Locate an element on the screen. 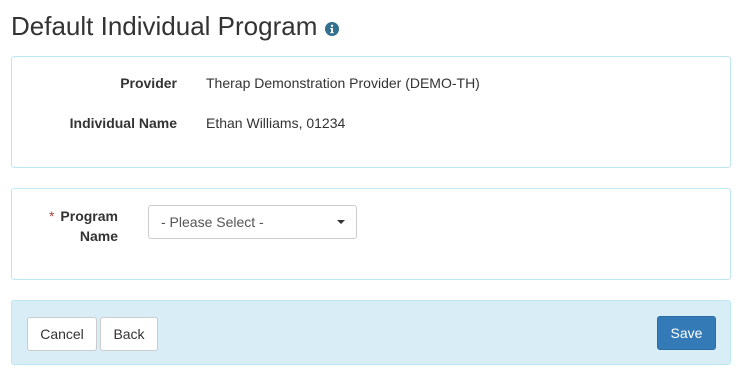 Image resolution: width=740 pixels, height=376 pixels. page-title-text: Default Individual Program is located at coordinates (164, 26).